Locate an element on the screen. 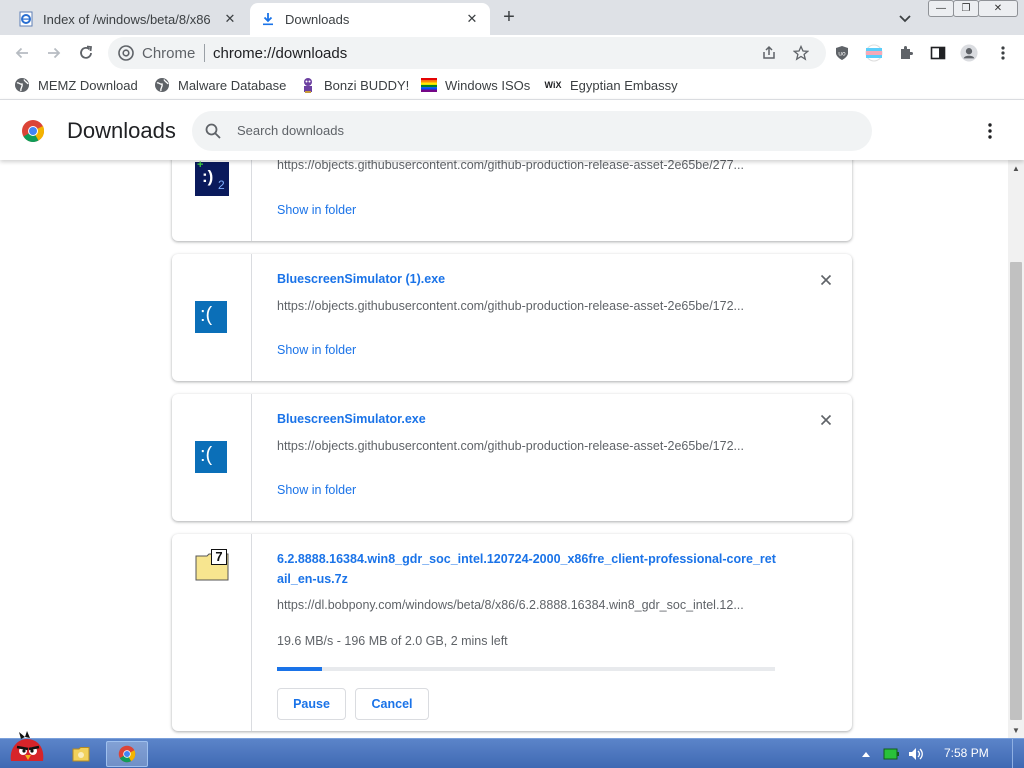  address-bar: Chrome chrome://downloads is located at coordinates (467, 53).